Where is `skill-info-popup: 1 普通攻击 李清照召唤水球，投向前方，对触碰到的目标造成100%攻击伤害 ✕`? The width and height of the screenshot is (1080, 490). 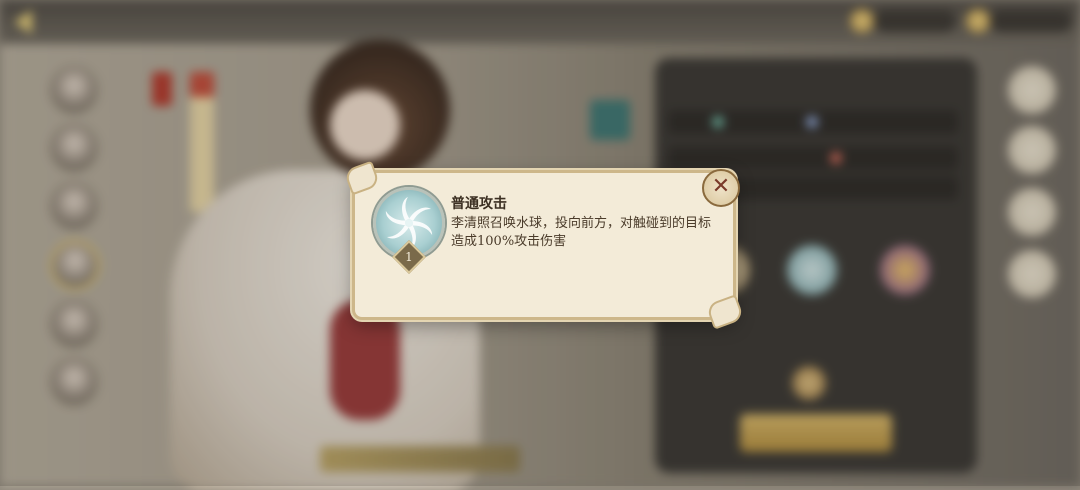
skill-info-popup: 1 普通攻击 李清照召唤水球，投向前方，对触碰到的目标造成100%攻击伤害 ✕ is located at coordinates (544, 245).